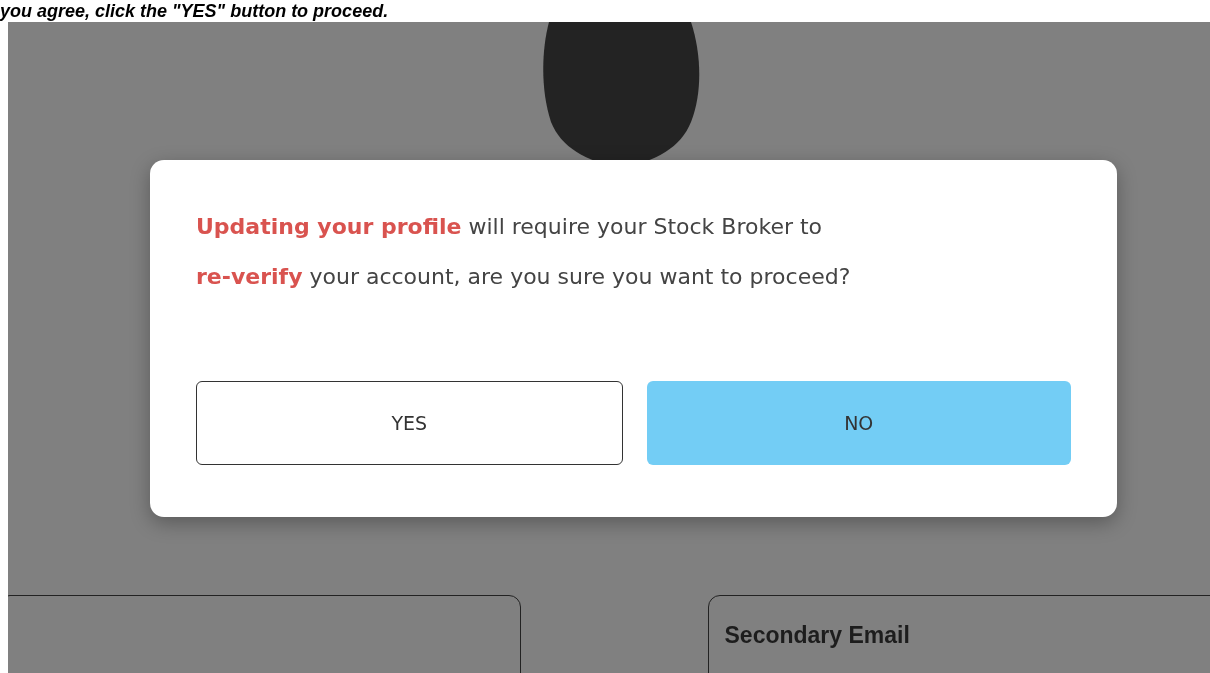  I want to click on dialog-message: Updating your profile will require your Stock Broker to, so click(510, 227).